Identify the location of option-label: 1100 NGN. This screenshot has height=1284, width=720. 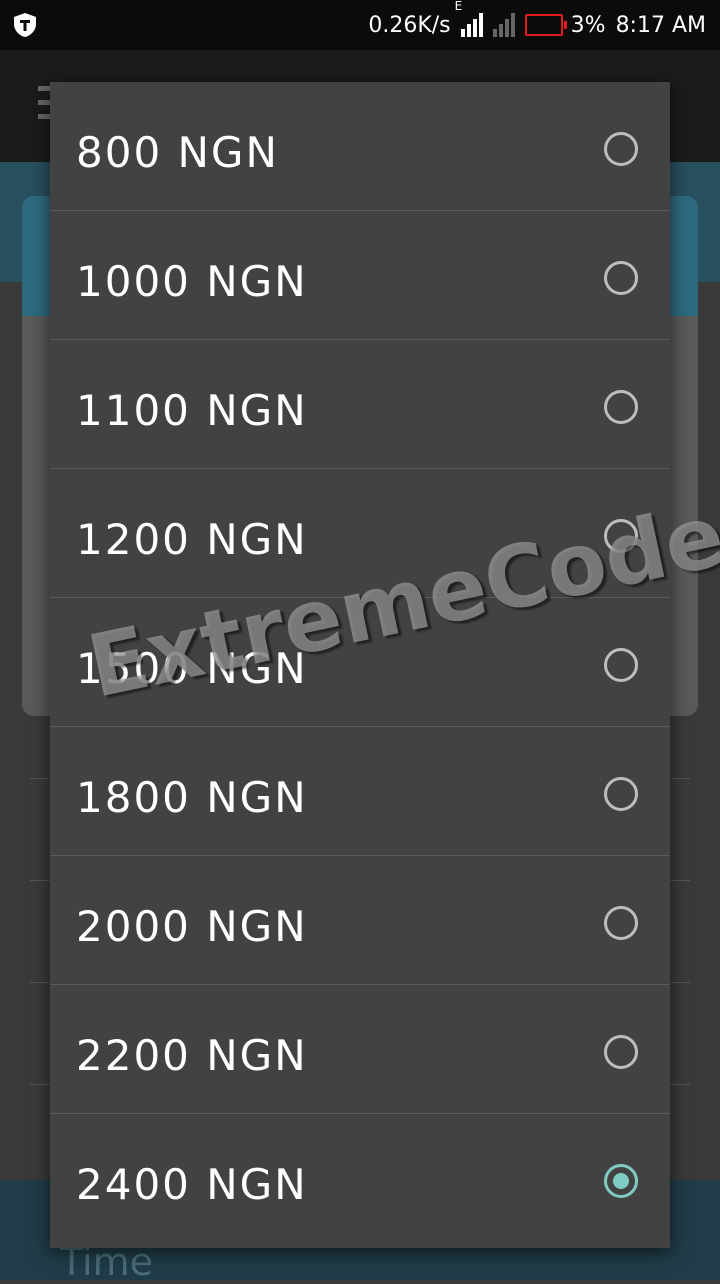
(192, 410).